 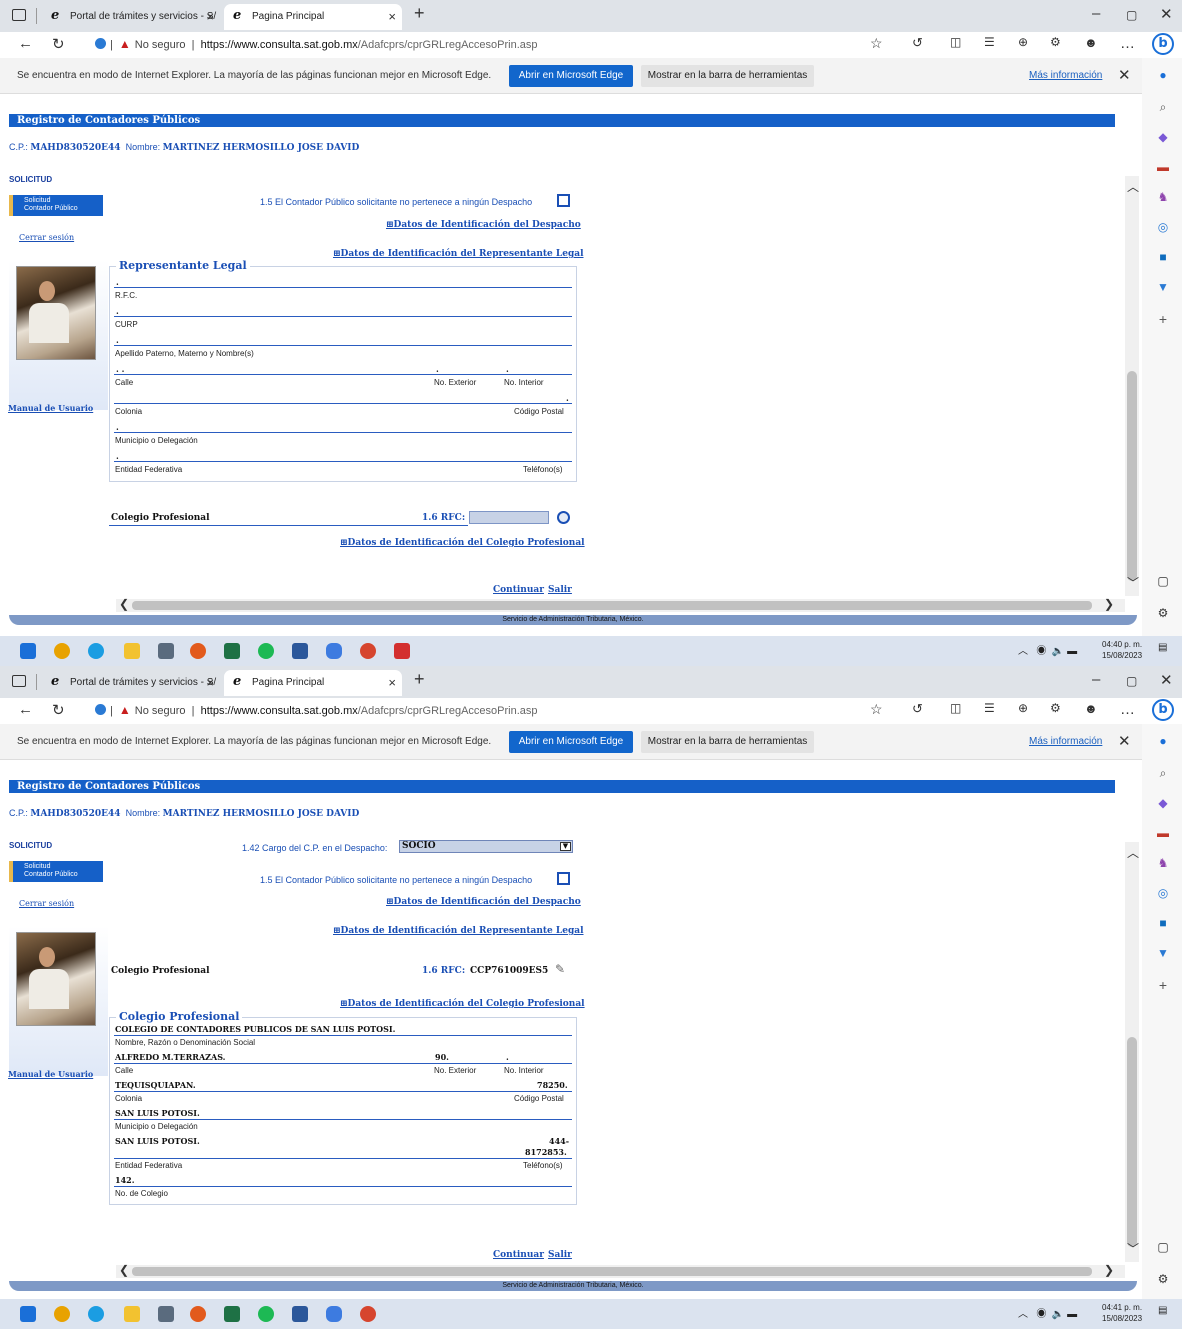 What do you see at coordinates (50, 408) in the screenshot?
I see `user-manual-link: Manual de Usuario` at bounding box center [50, 408].